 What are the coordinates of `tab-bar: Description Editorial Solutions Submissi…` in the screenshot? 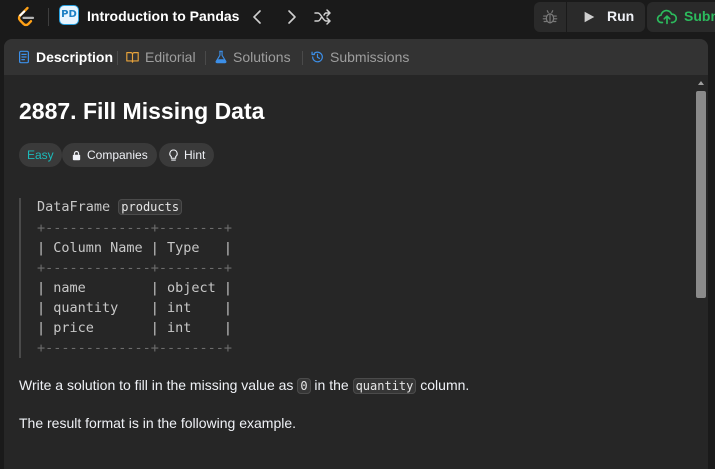 It's located at (356, 57).